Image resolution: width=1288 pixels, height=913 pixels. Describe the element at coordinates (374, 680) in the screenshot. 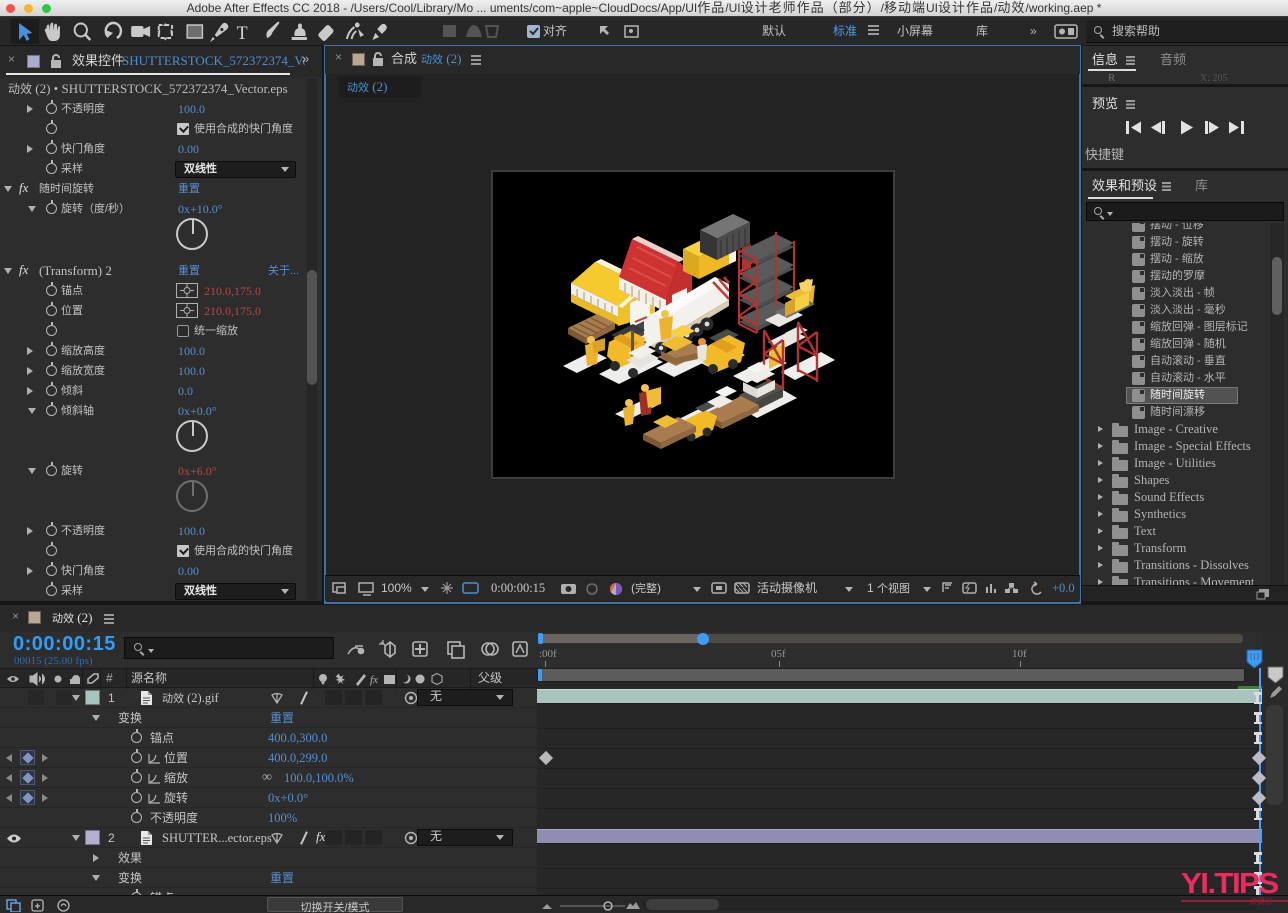

I see `svg-text: fx` at that location.